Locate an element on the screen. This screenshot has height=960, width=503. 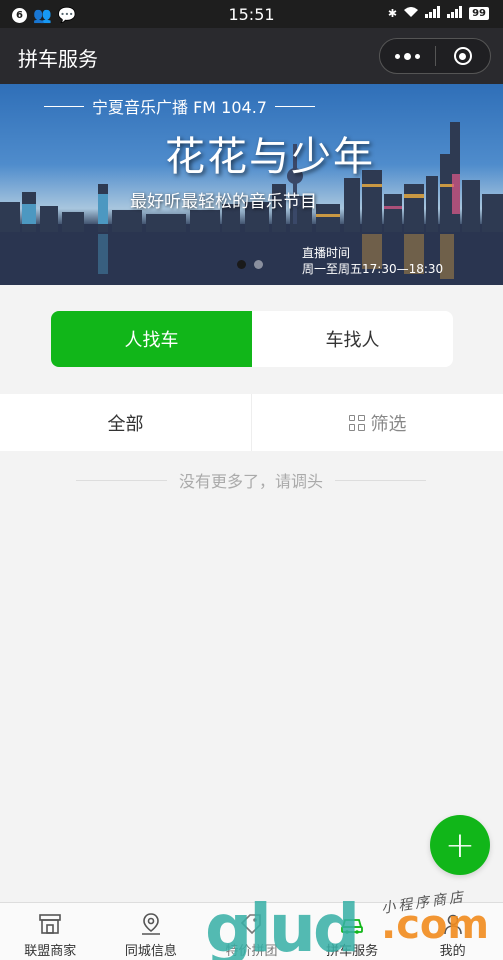
store-icon is located at coordinates (50, 924).